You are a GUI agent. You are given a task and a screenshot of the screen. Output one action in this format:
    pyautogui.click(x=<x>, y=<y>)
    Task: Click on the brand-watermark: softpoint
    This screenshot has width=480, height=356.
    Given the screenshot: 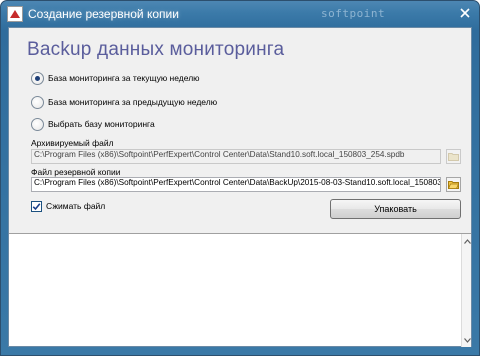 What is the action you would take?
    pyautogui.click(x=353, y=13)
    